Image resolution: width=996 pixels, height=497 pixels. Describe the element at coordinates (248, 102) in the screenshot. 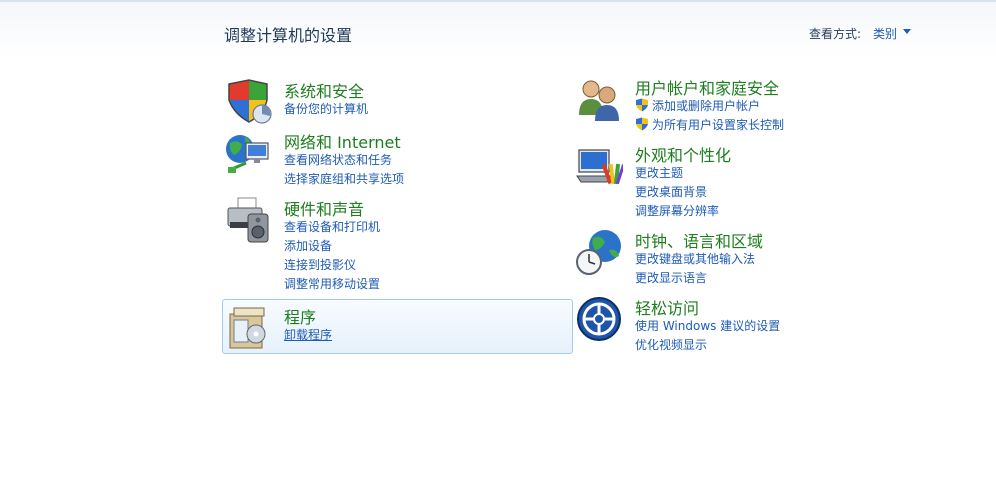

I see `shield-icon` at that location.